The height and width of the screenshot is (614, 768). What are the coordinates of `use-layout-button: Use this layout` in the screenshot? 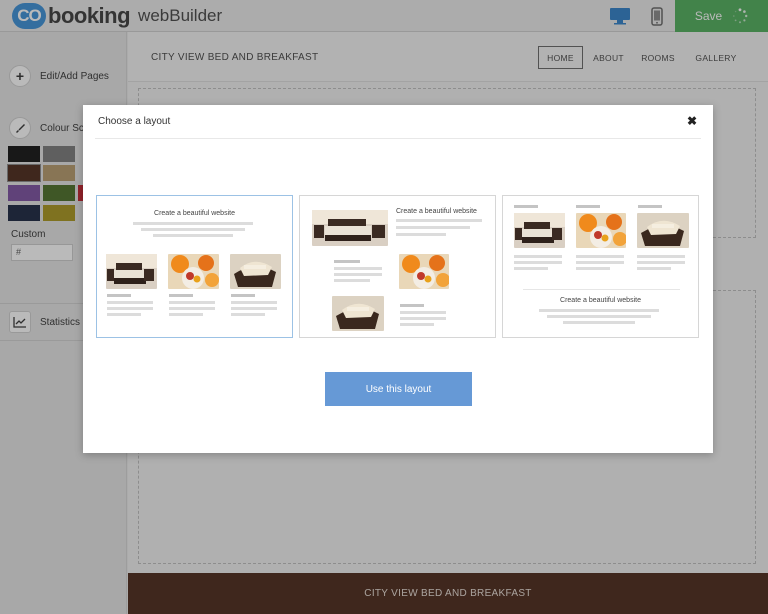 It's located at (398, 389).